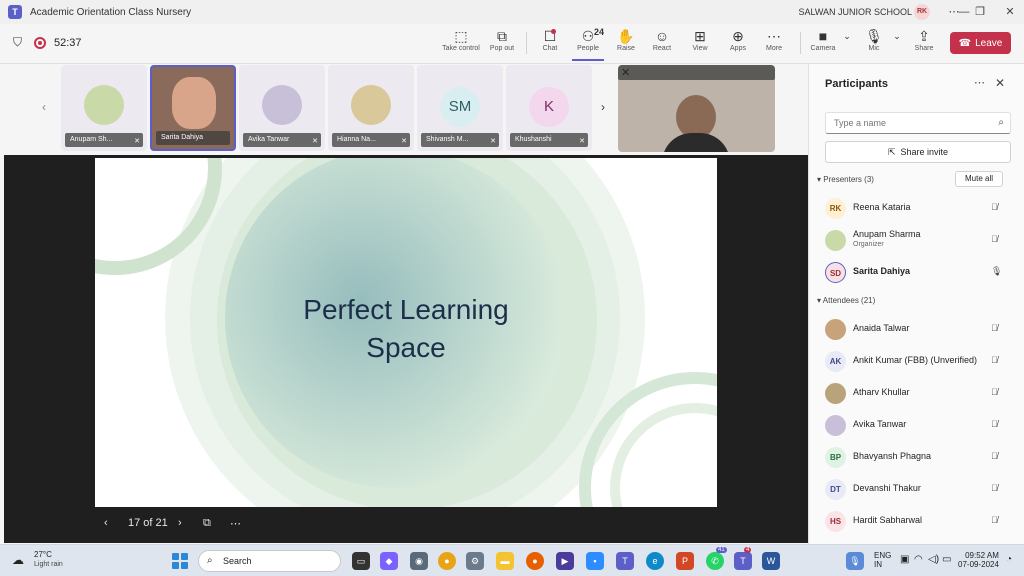 This screenshot has width=1024, height=576. I want to click on participant-tile: Anupam Sh... ✕, so click(104, 108).